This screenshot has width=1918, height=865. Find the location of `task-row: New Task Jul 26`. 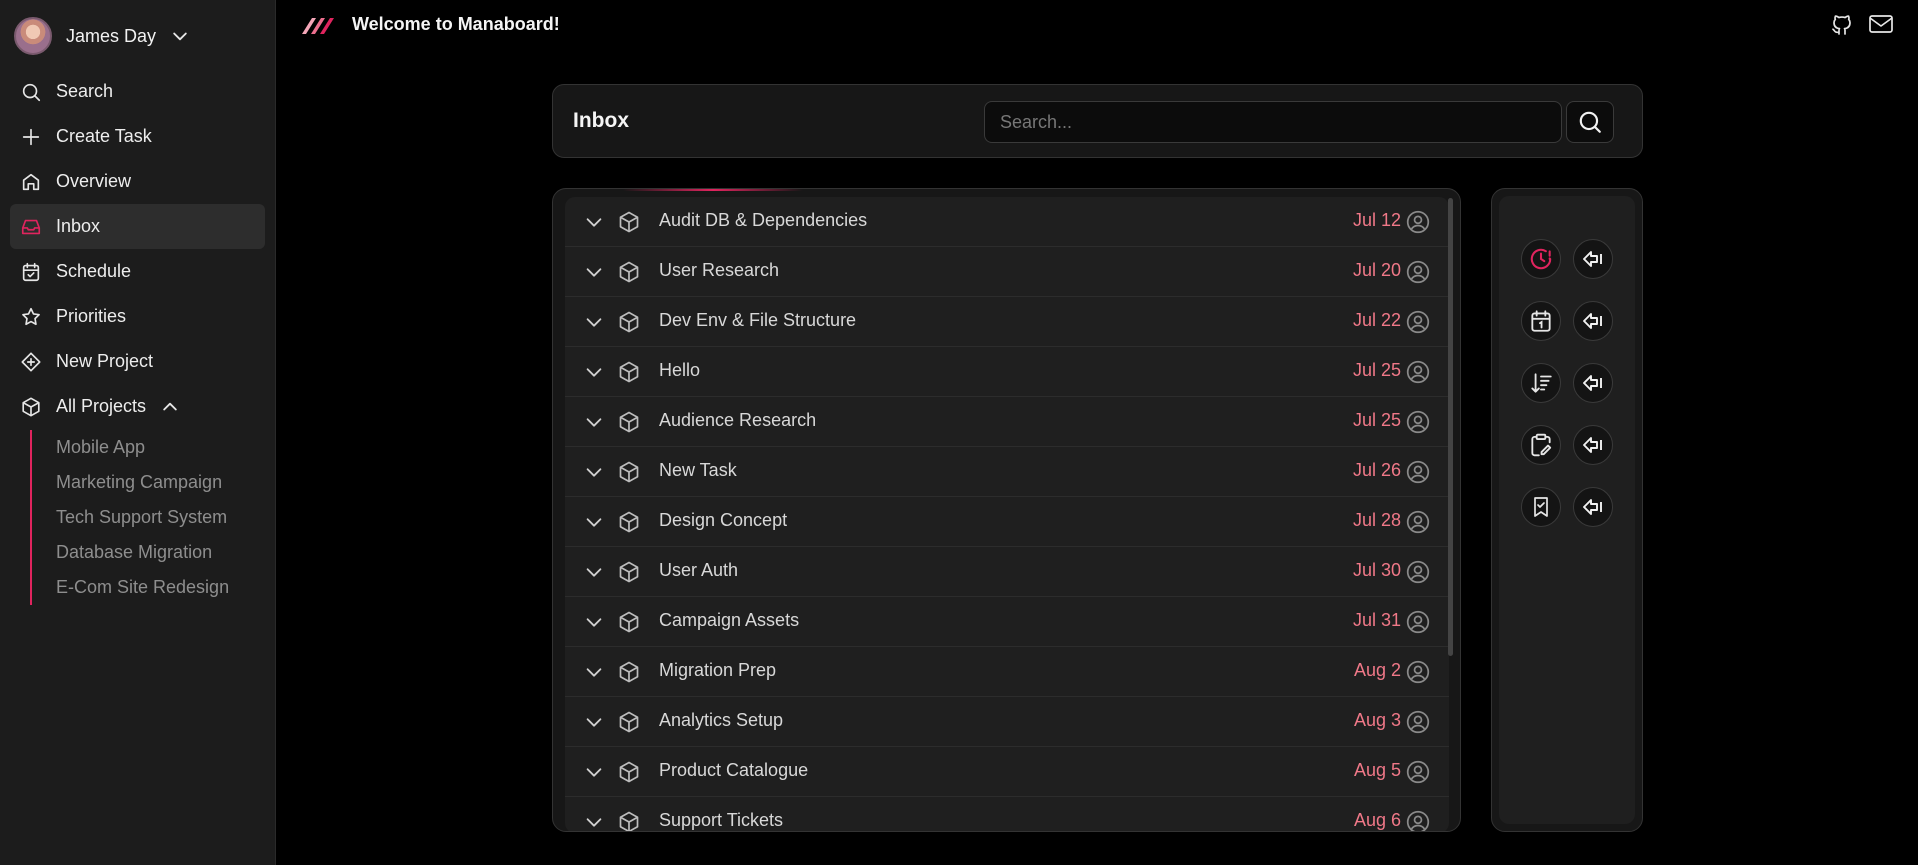

task-row: New Task Jul 26 is located at coordinates (1007, 472).